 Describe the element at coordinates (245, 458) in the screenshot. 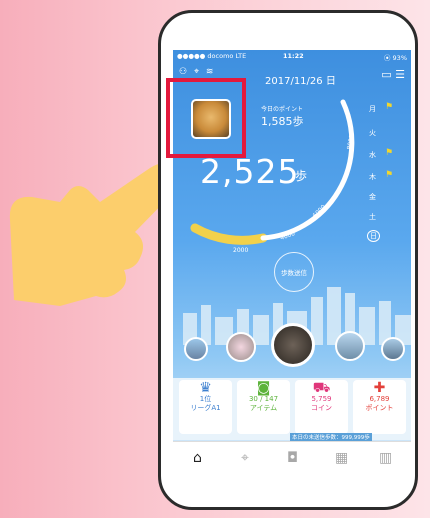

I see `map-pin-icon: ⌖` at that location.